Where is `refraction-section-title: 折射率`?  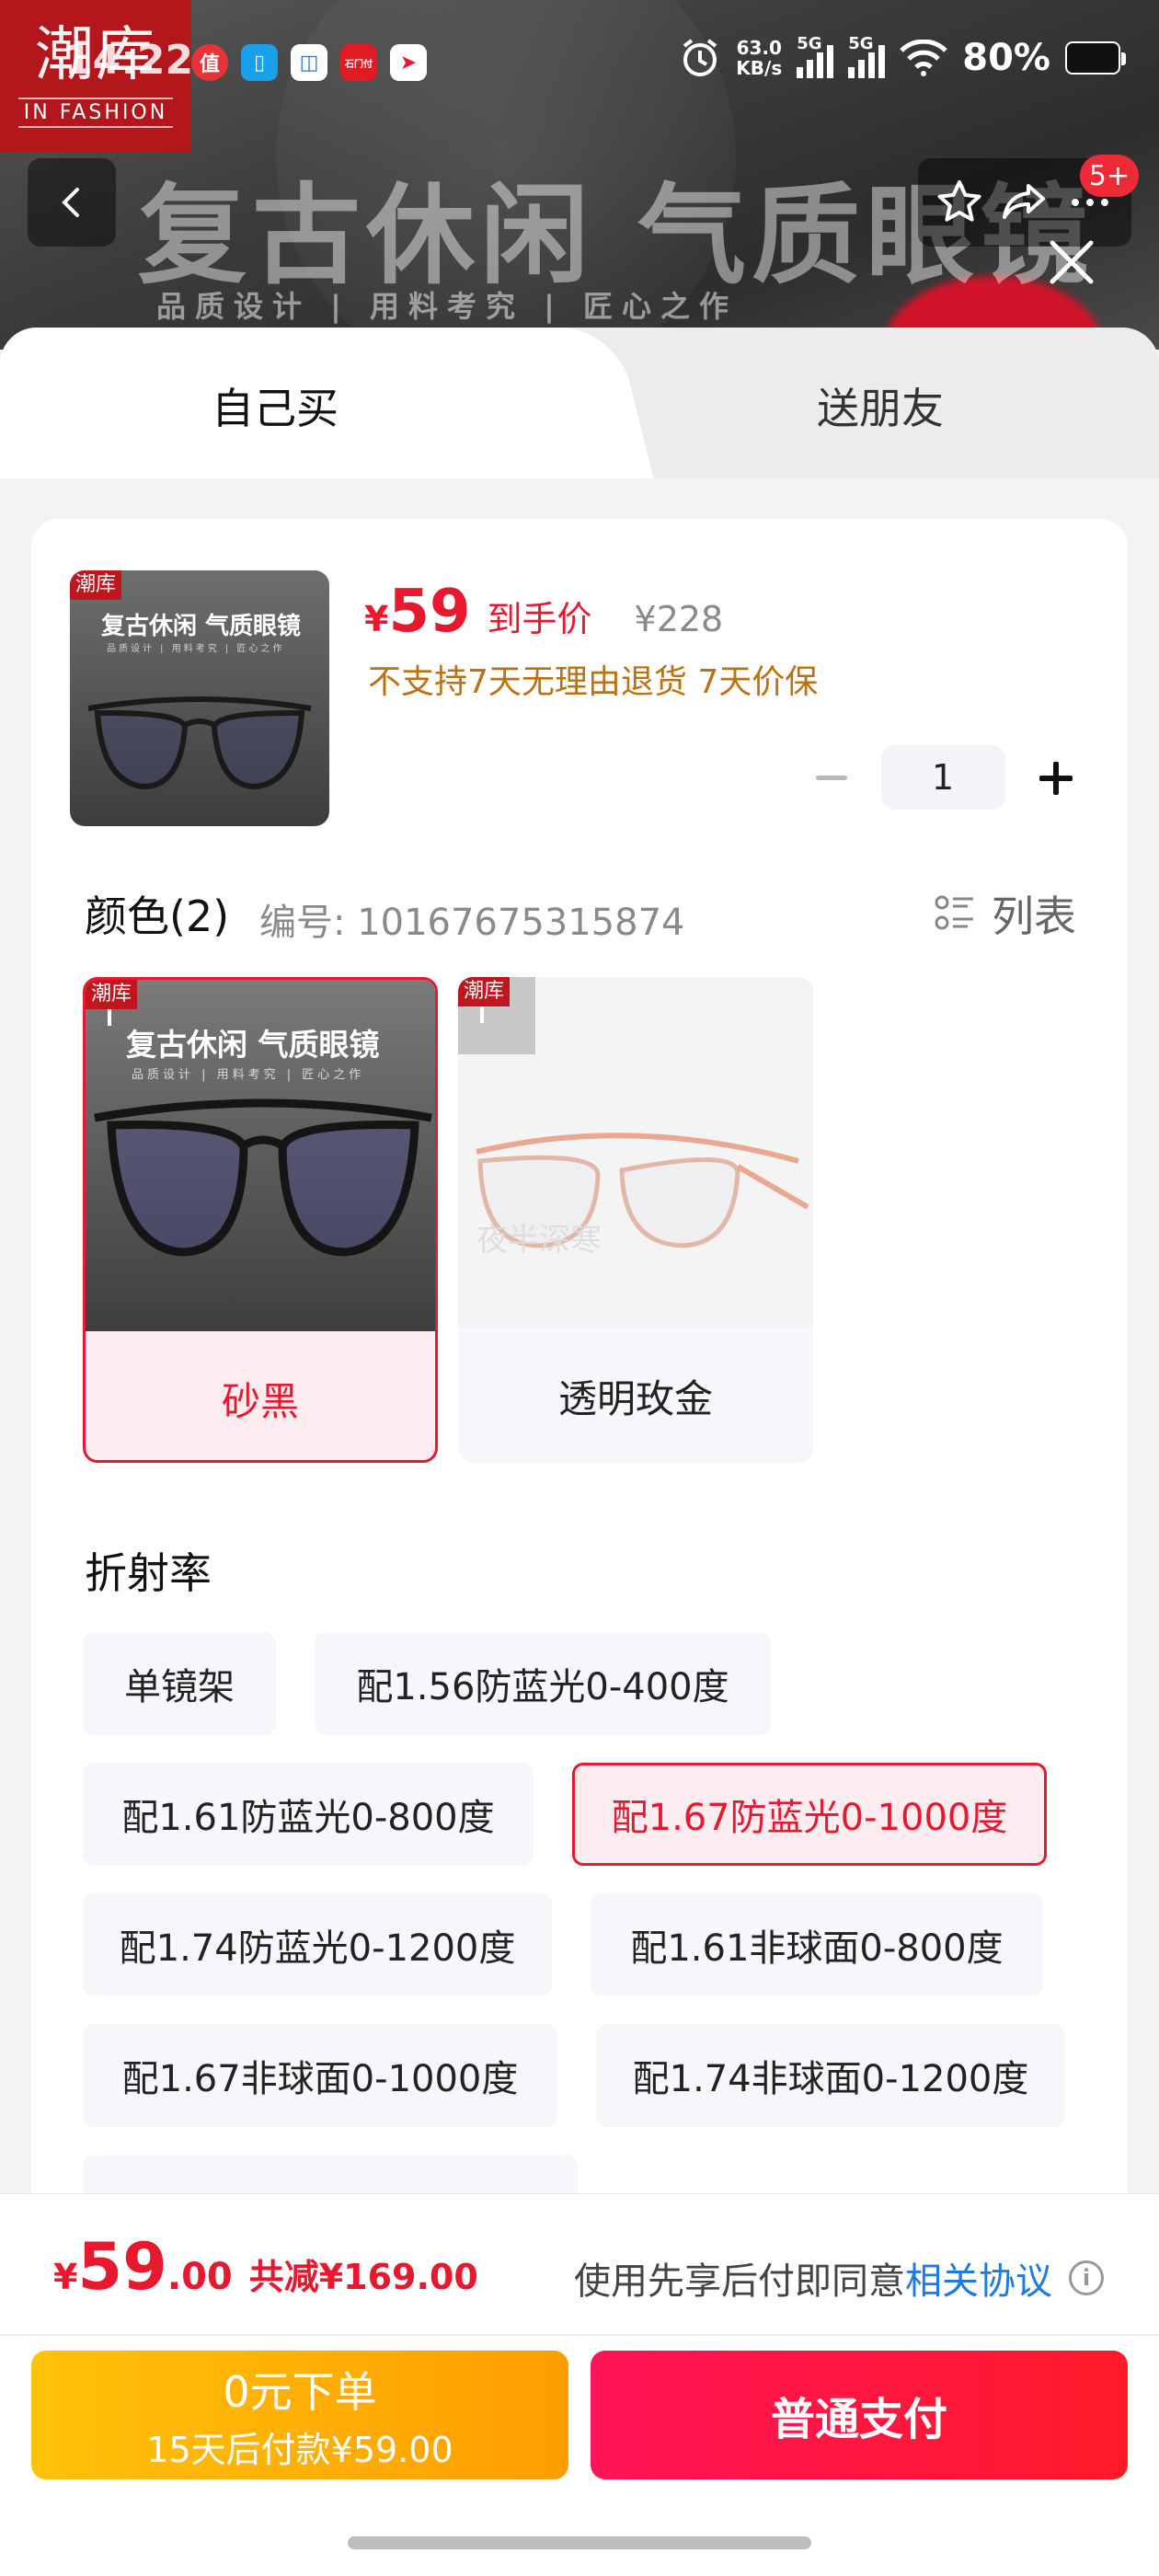
refraction-section-title: 折射率 is located at coordinates (148, 1573).